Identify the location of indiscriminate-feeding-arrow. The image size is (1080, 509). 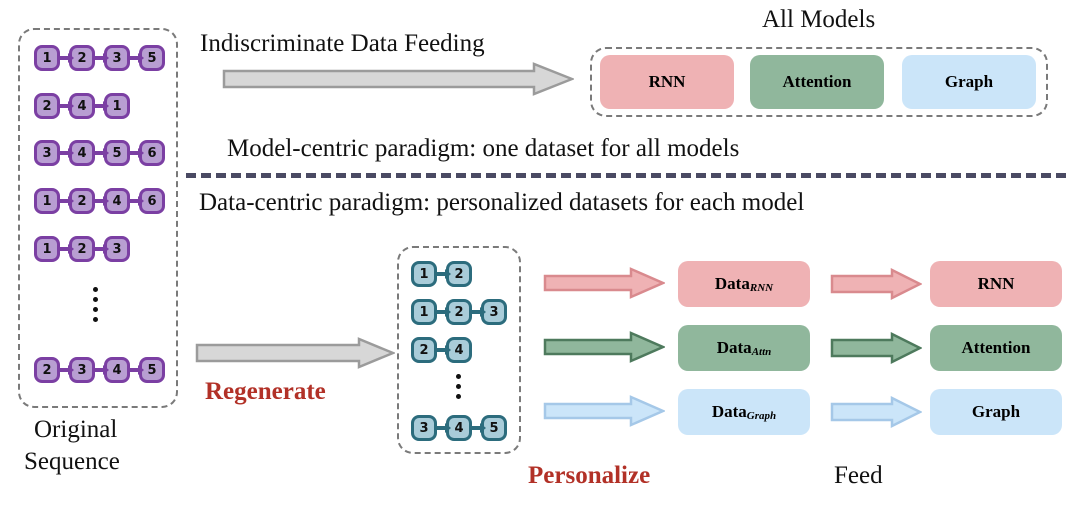
(398, 79).